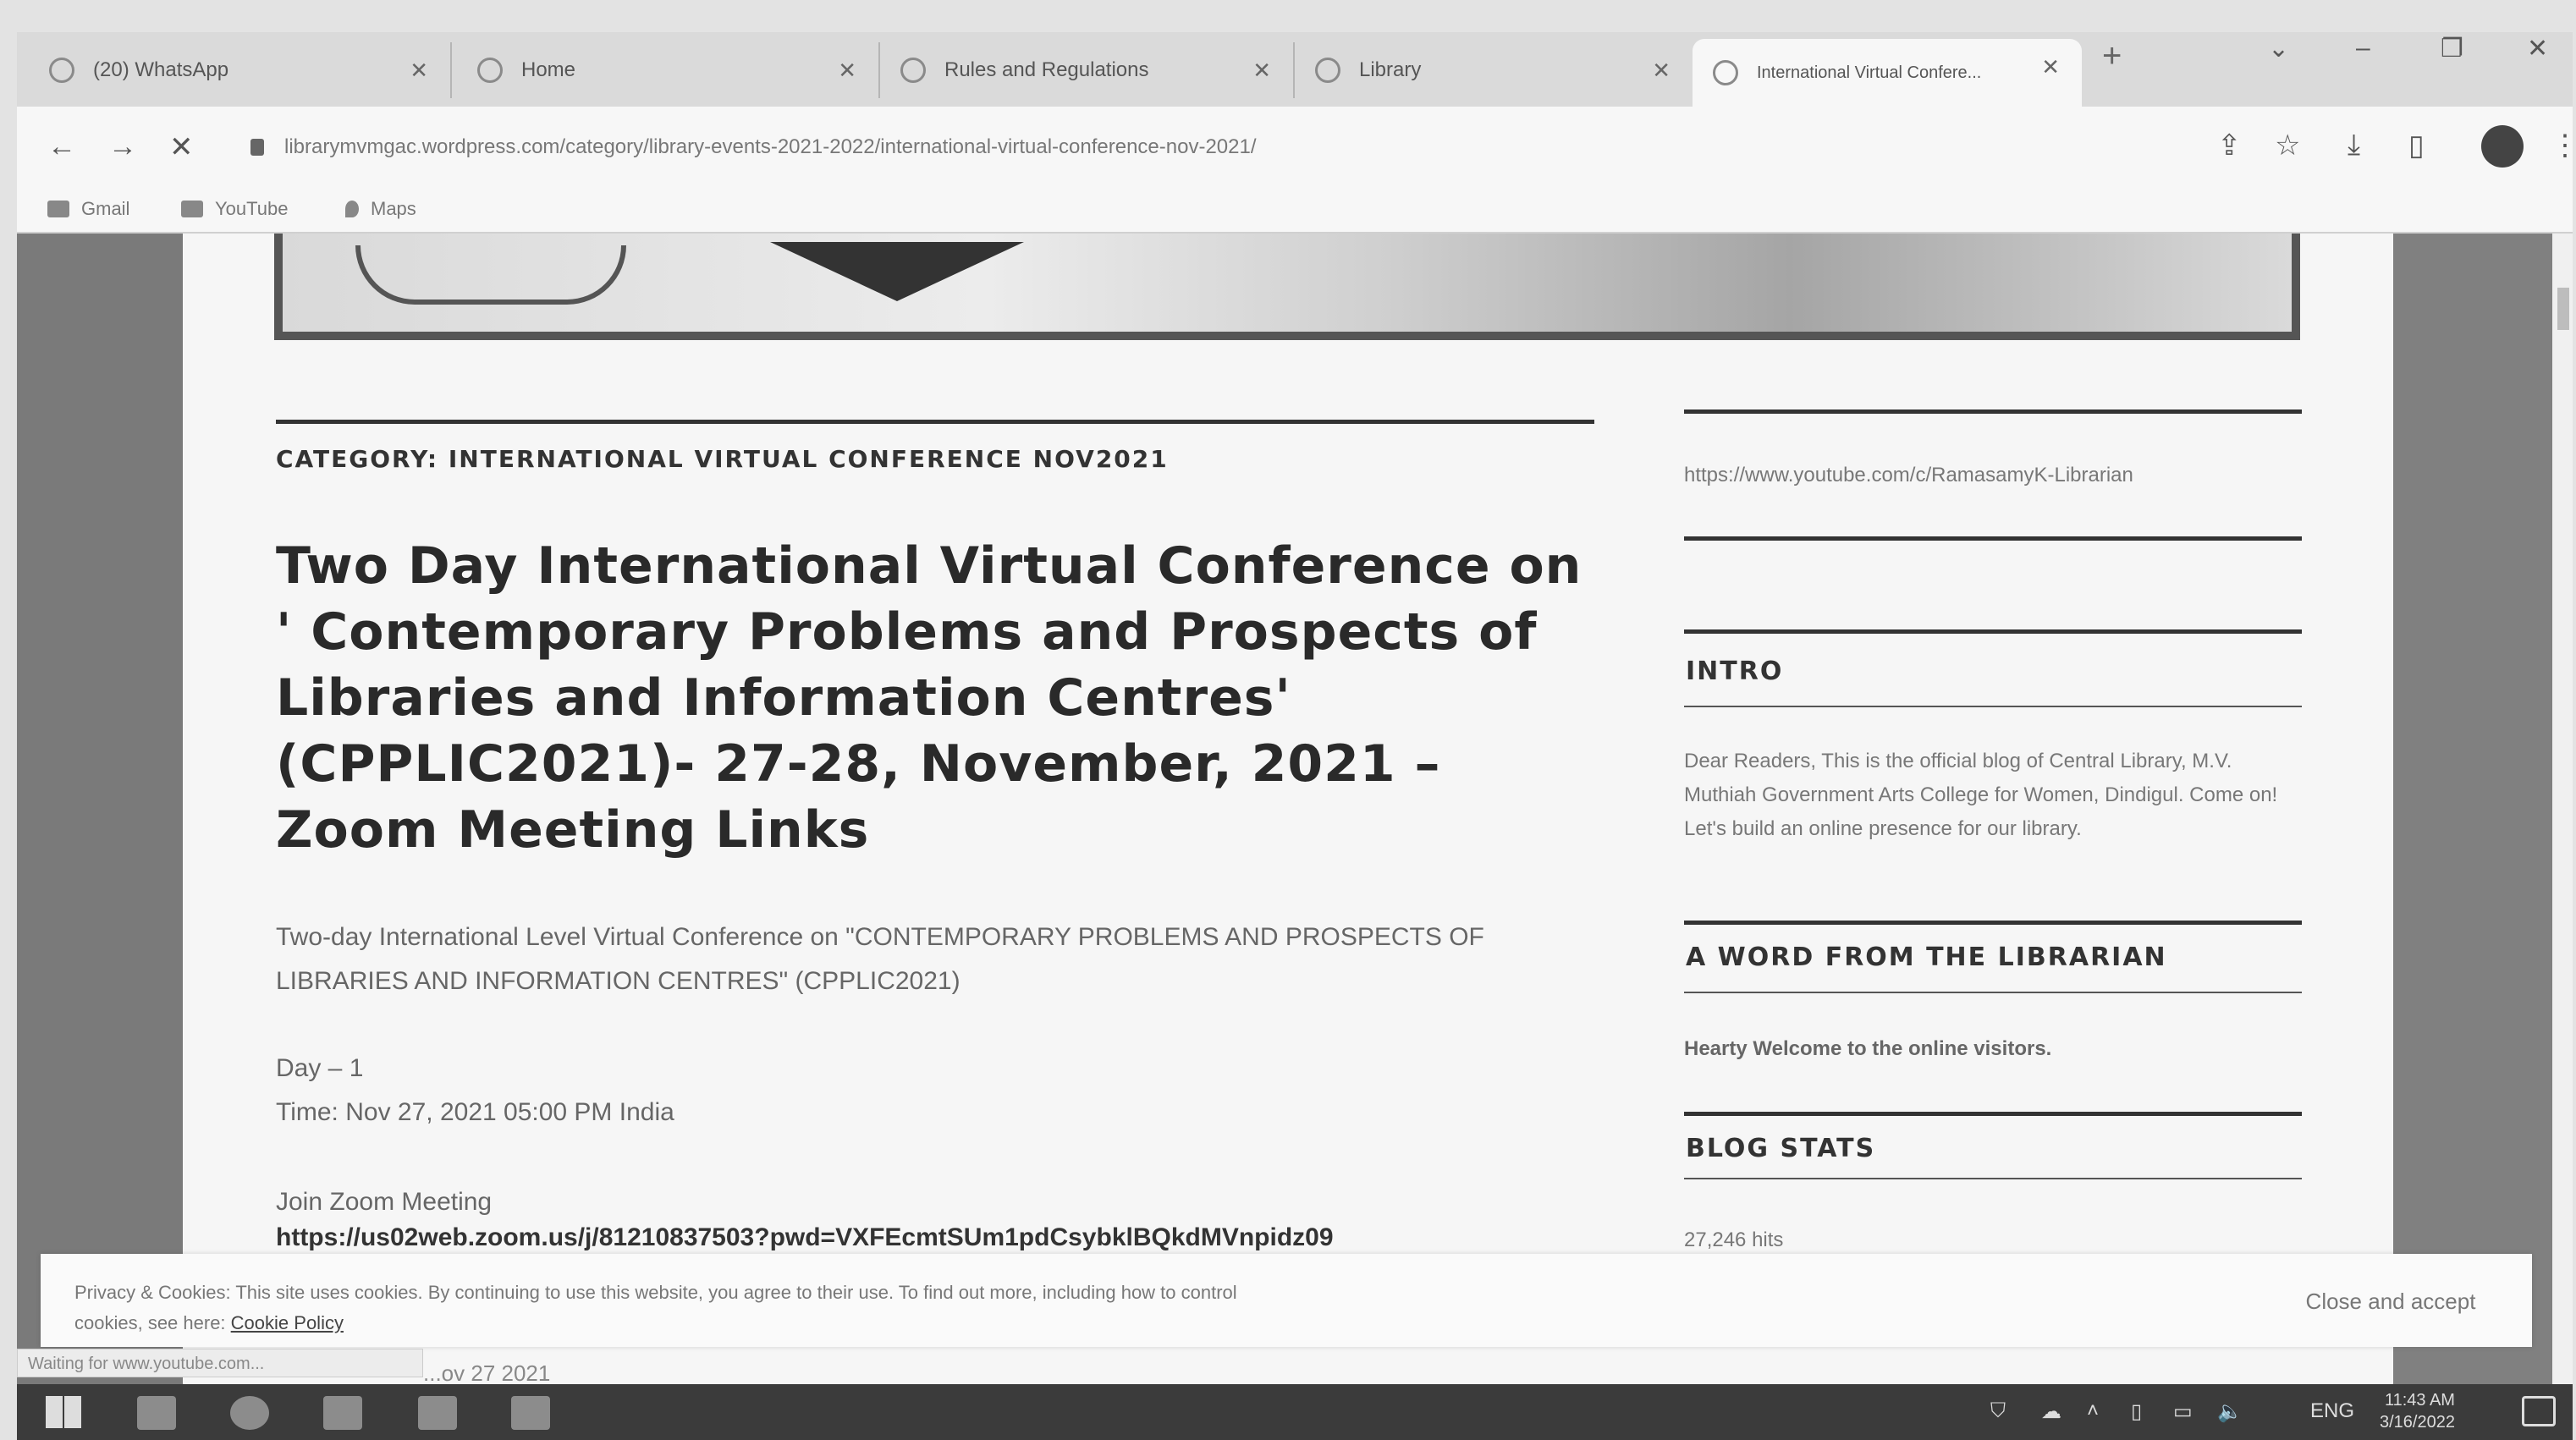 Image resolution: width=2576 pixels, height=1440 pixels. Describe the element at coordinates (384, 1202) in the screenshot. I see `join-label: Join Zoom Meeting` at that location.